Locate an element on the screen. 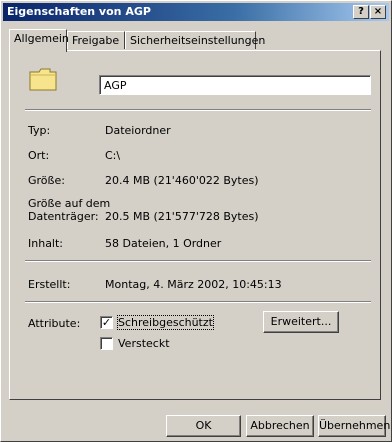 The height and width of the screenshot is (442, 392). size-on-disk-value: 20.5 MB (21'577'728 Bytes) is located at coordinates (182, 216).